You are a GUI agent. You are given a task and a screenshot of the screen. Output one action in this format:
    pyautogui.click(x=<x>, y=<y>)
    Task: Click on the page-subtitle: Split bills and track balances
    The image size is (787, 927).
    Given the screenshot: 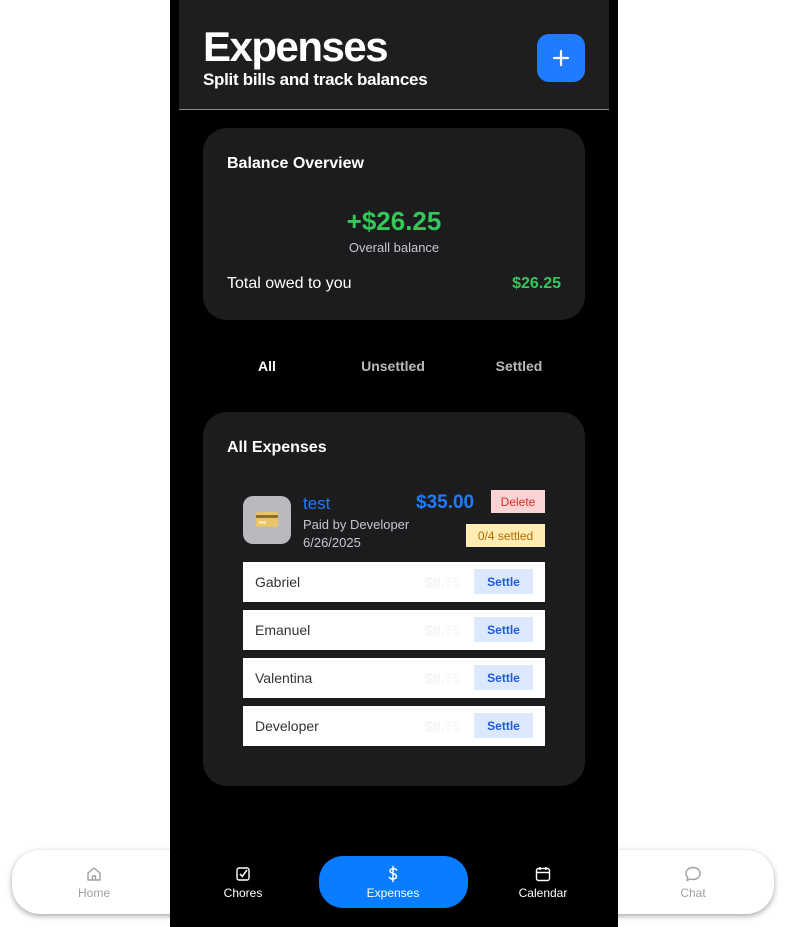 What is the action you would take?
    pyautogui.click(x=315, y=79)
    